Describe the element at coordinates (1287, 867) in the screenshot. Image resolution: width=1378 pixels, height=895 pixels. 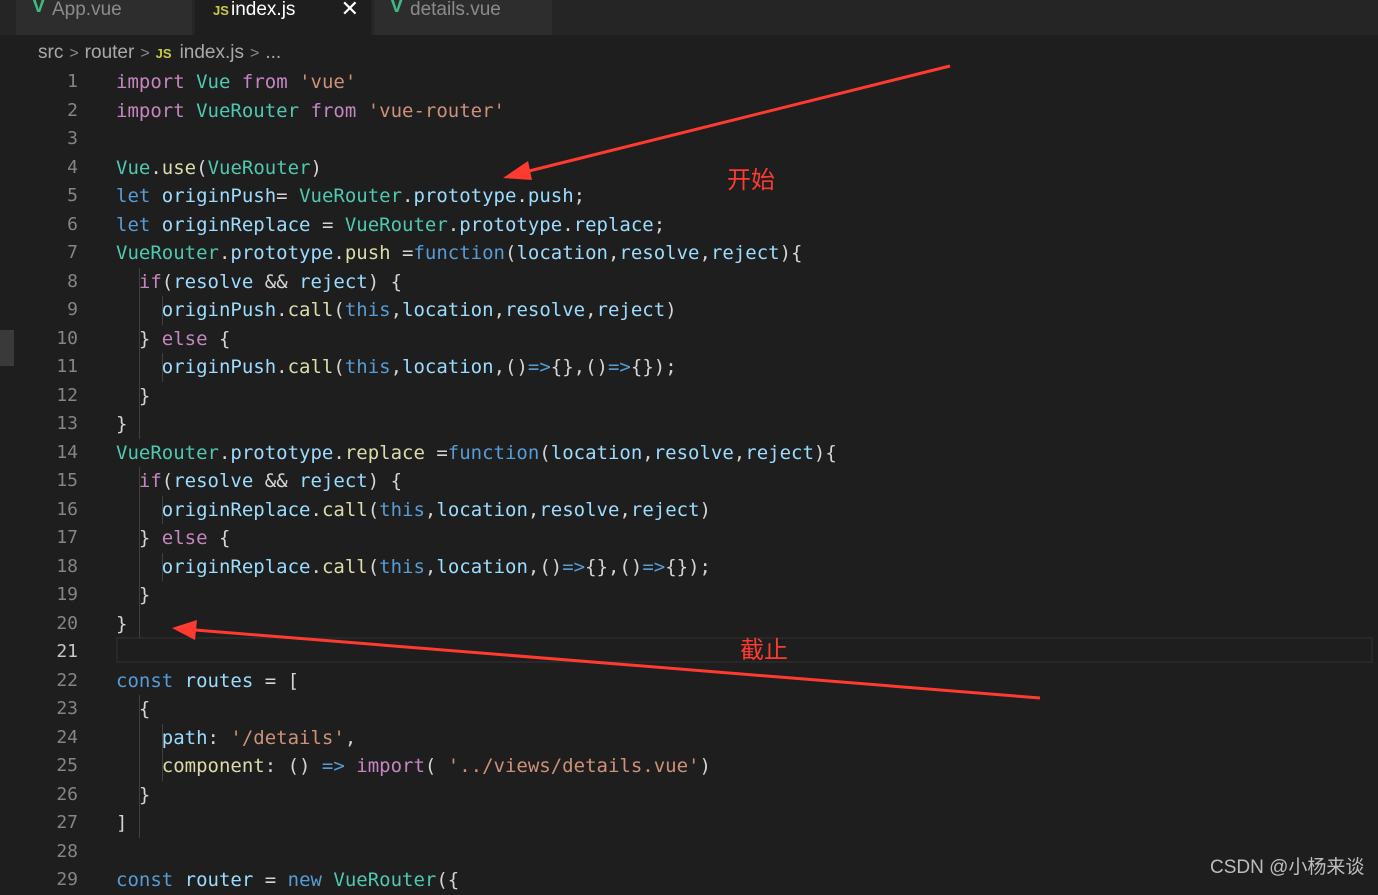
I see `watermark: CSDN @小杨来谈` at that location.